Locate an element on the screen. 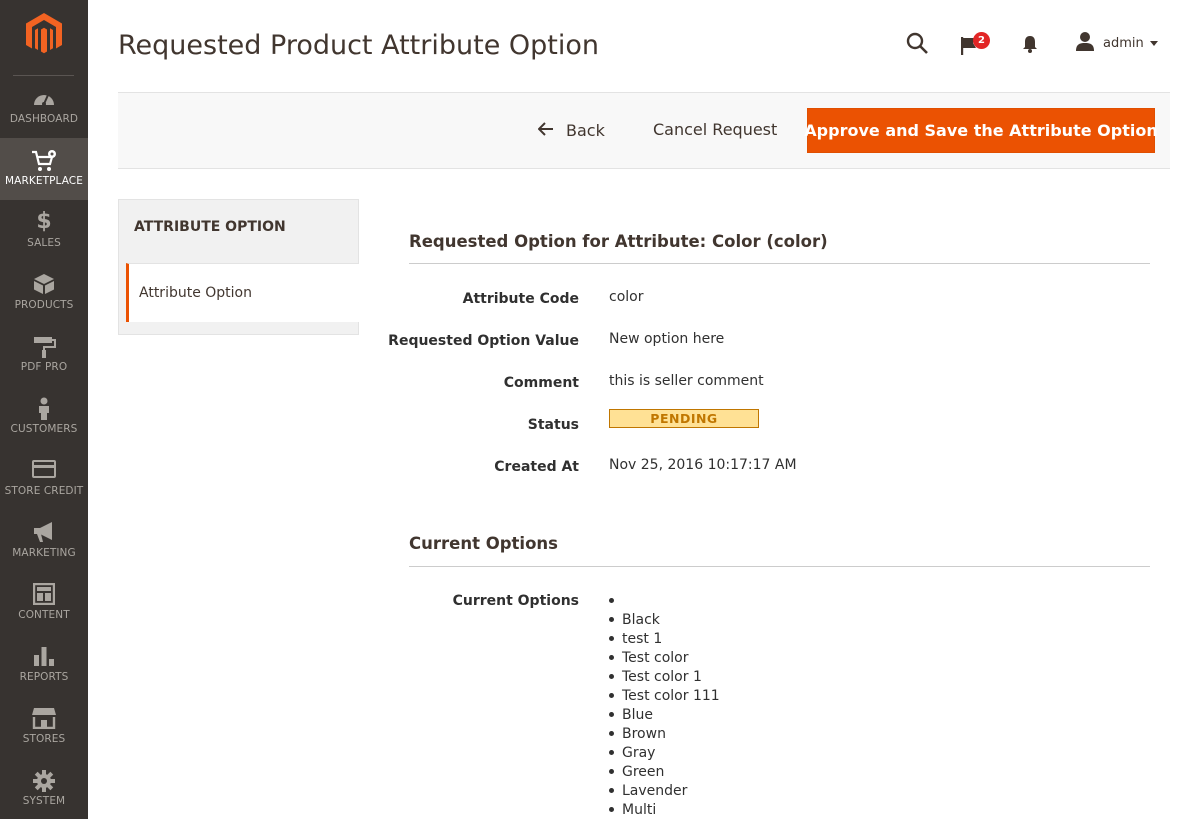  field-value-requested-option-value: New option here is located at coordinates (667, 339).